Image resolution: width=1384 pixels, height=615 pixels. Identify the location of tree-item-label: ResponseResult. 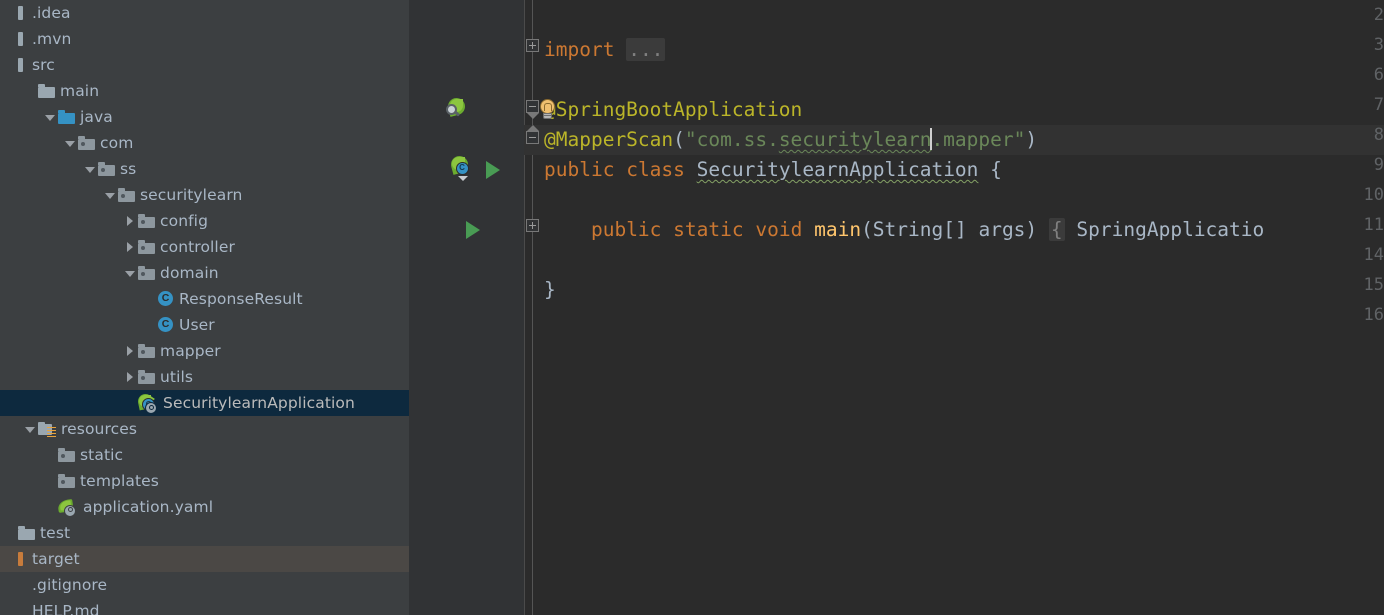
(241, 299).